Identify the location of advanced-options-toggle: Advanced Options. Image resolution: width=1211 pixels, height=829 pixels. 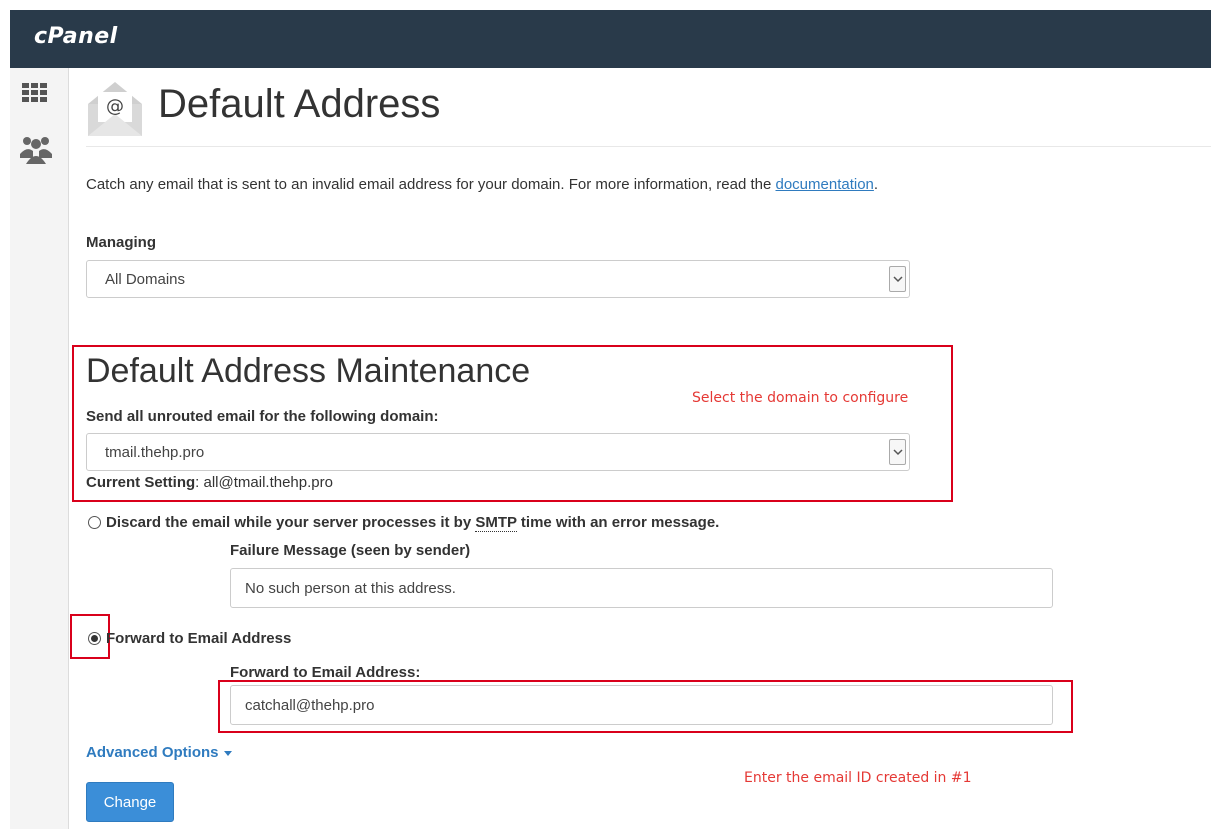
(159, 752).